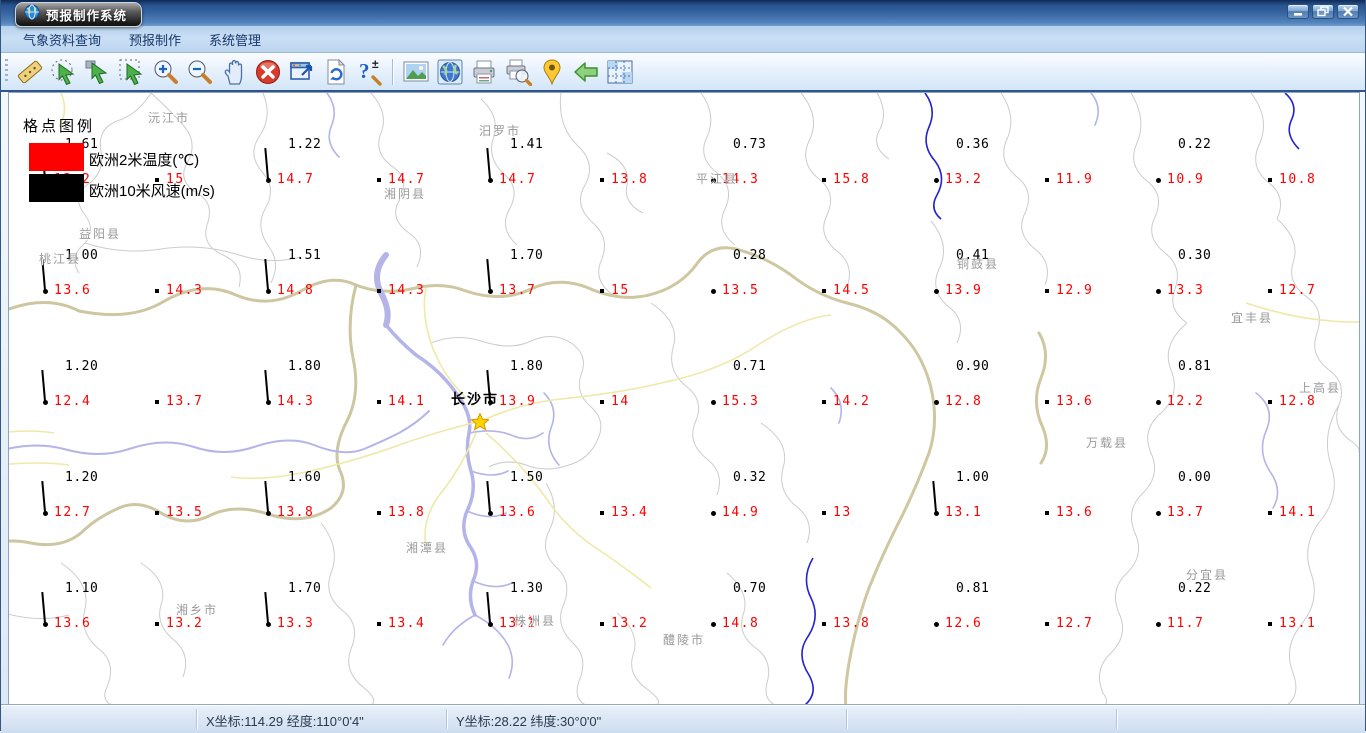  What do you see at coordinates (484, 72) in the screenshot?
I see `print-button` at bounding box center [484, 72].